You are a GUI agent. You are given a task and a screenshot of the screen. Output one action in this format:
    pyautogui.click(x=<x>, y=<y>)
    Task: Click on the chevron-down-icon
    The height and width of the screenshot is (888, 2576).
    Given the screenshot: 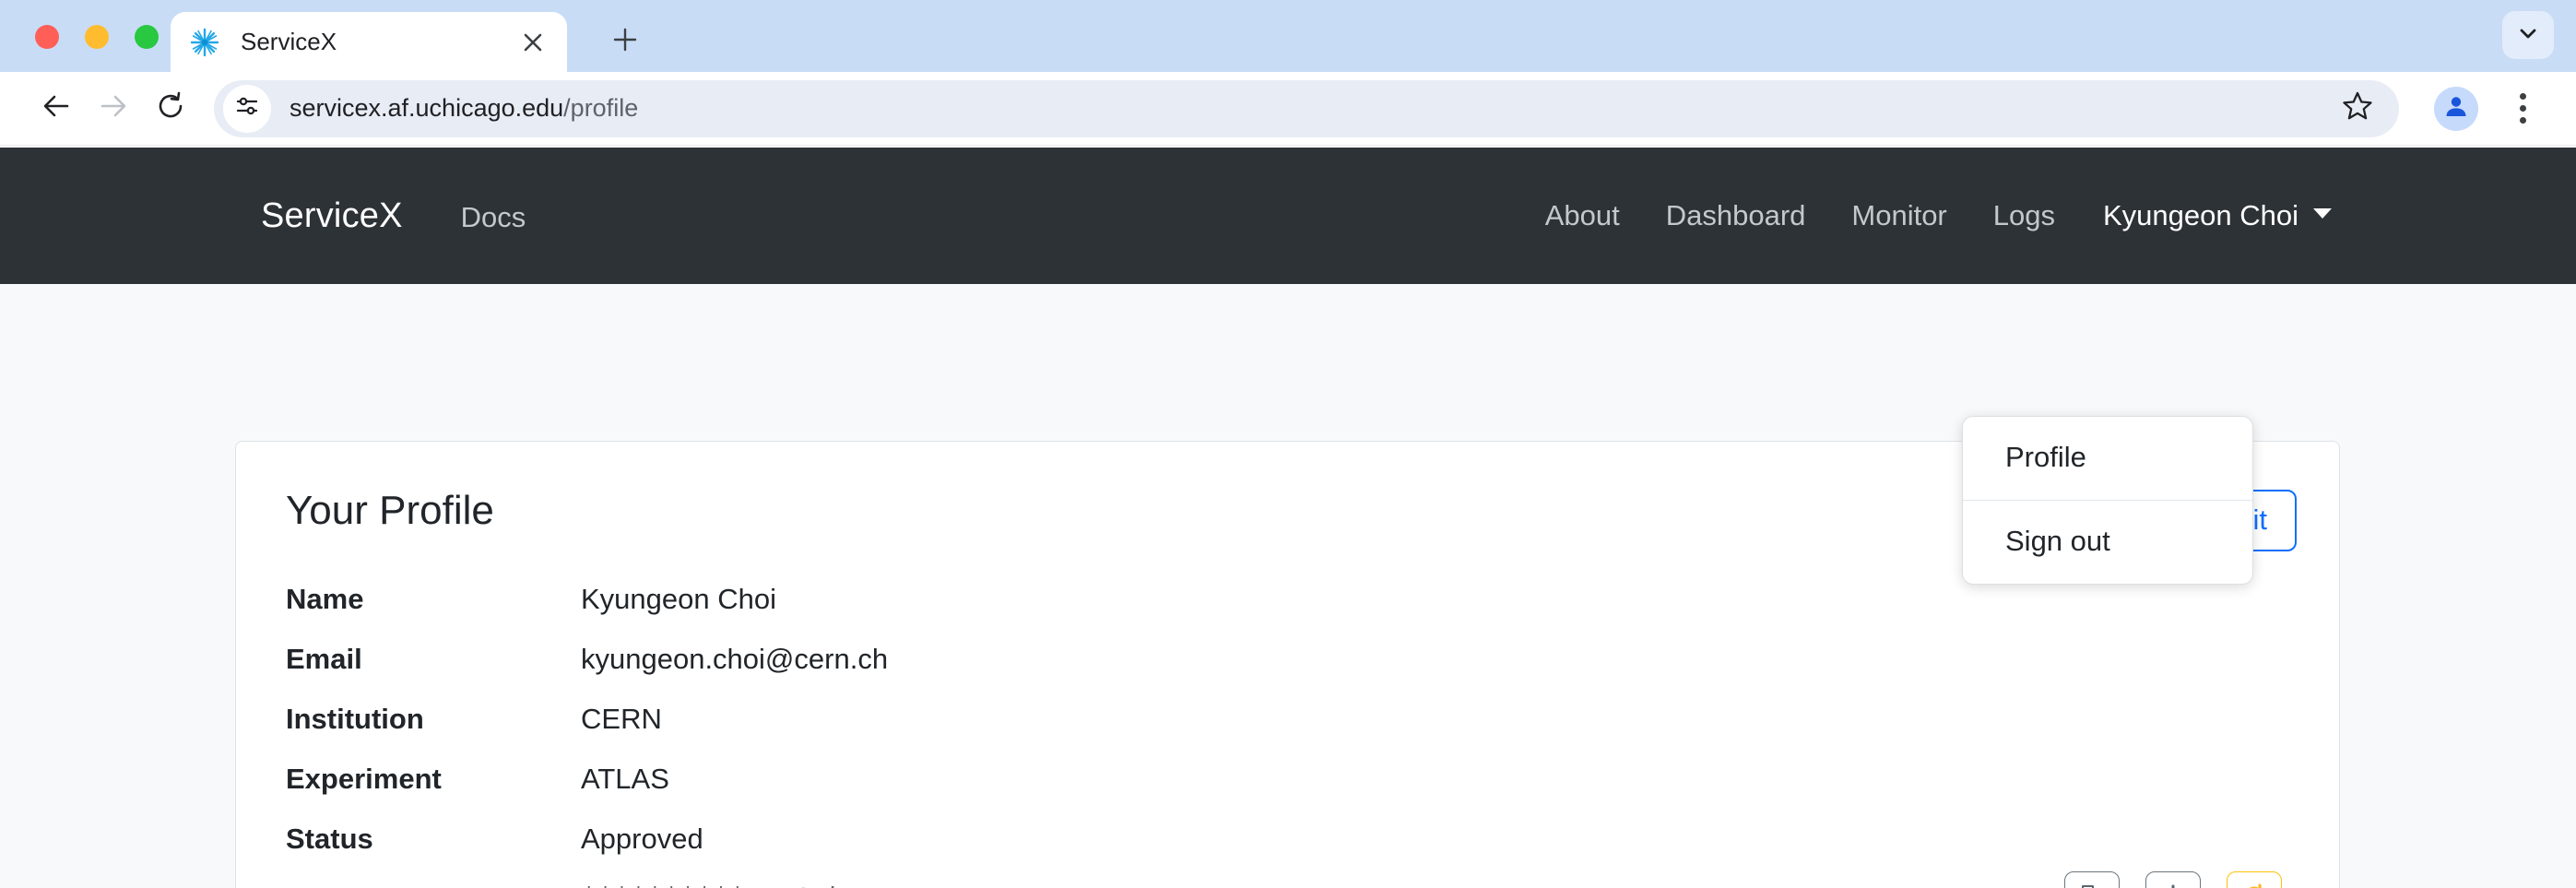 What is the action you would take?
    pyautogui.click(x=2528, y=35)
    